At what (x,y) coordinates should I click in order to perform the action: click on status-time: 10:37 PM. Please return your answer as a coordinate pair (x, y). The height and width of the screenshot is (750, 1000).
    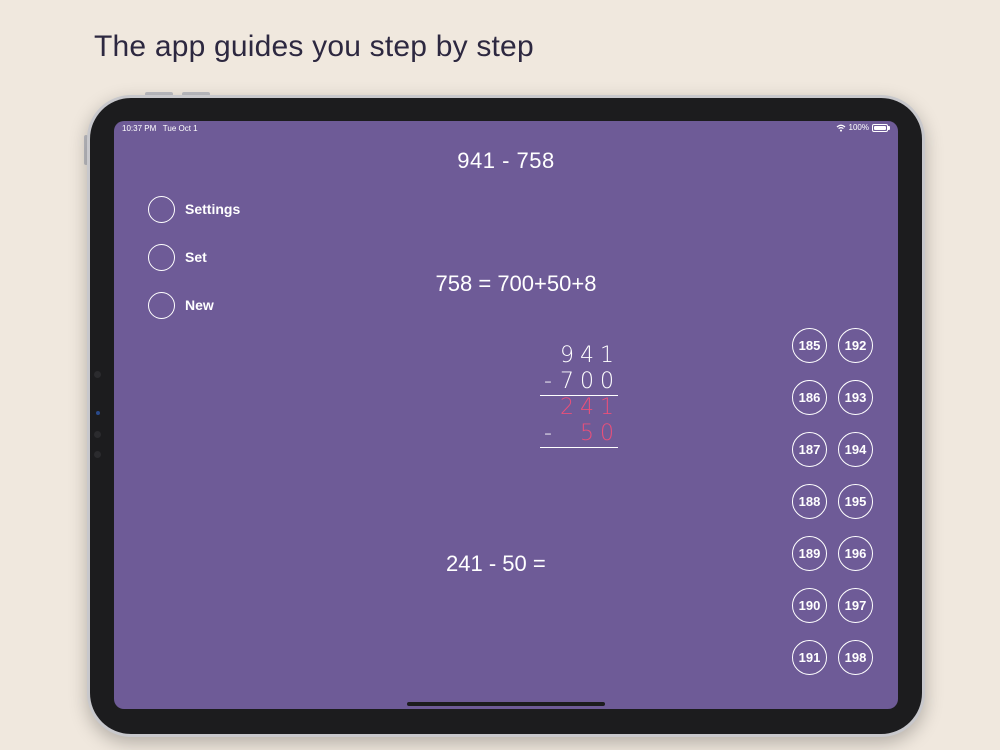
    Looking at the image, I should click on (139, 128).